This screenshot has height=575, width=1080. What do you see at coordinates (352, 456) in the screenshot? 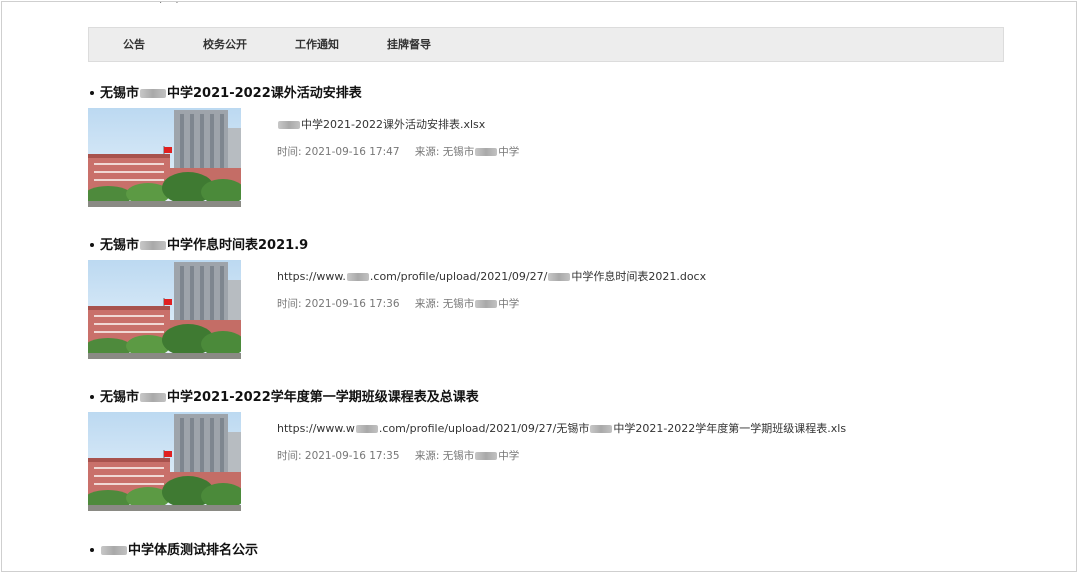
I see `publish-time: 2021-09-16 17:35` at bounding box center [352, 456].